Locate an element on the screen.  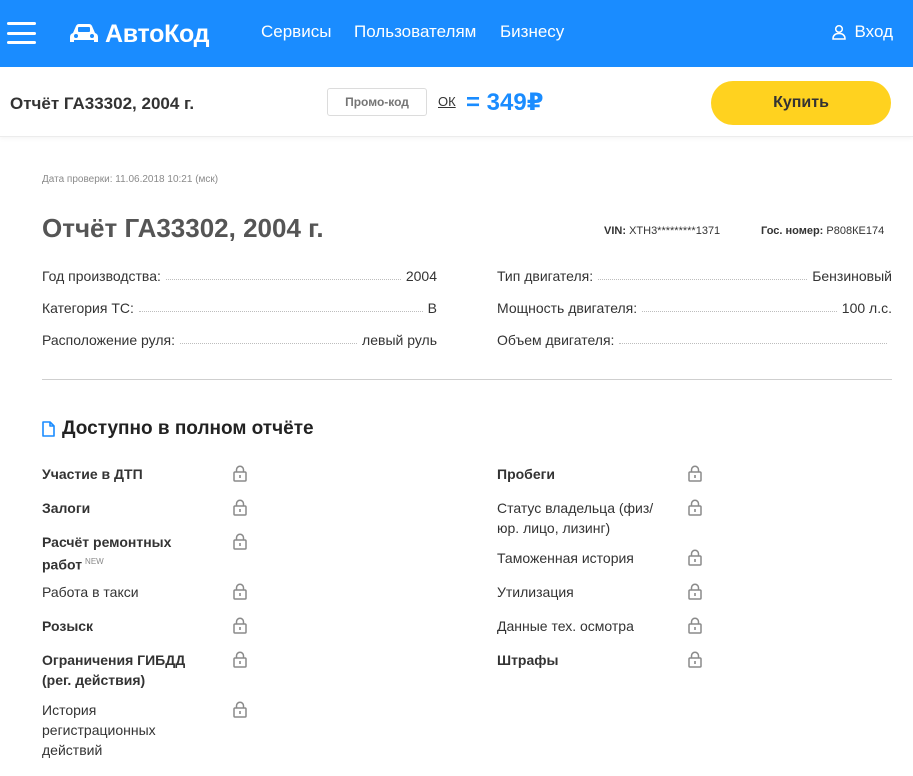
spec-engine-volume: Объем двигателя: is located at coordinates (694, 338).